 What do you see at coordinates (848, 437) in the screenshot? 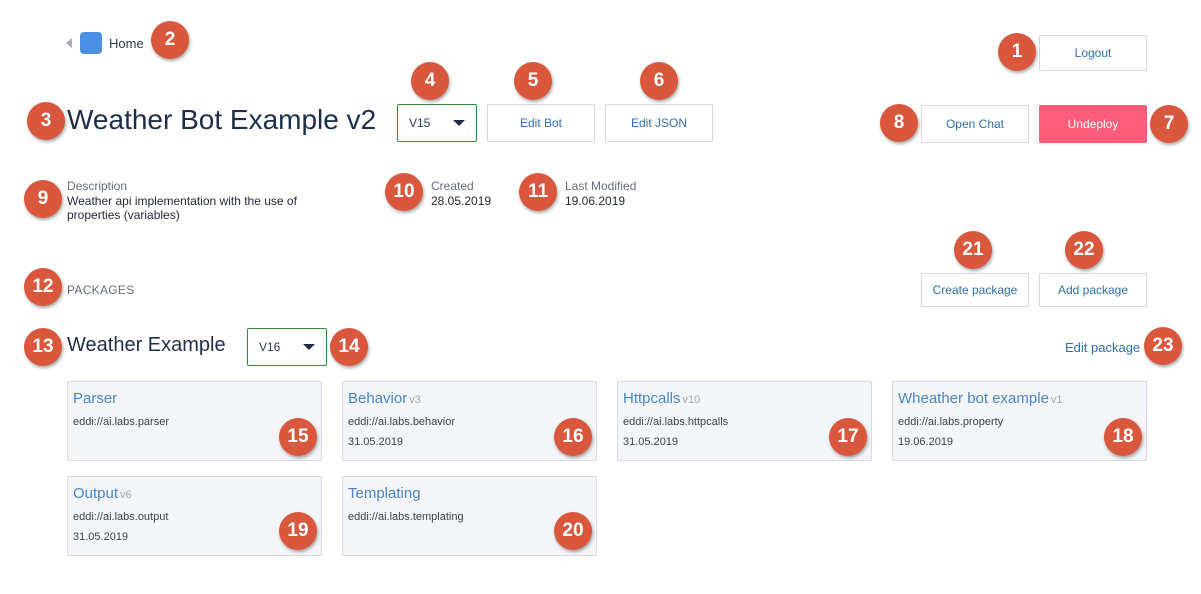
I see `callout-badge: 17` at bounding box center [848, 437].